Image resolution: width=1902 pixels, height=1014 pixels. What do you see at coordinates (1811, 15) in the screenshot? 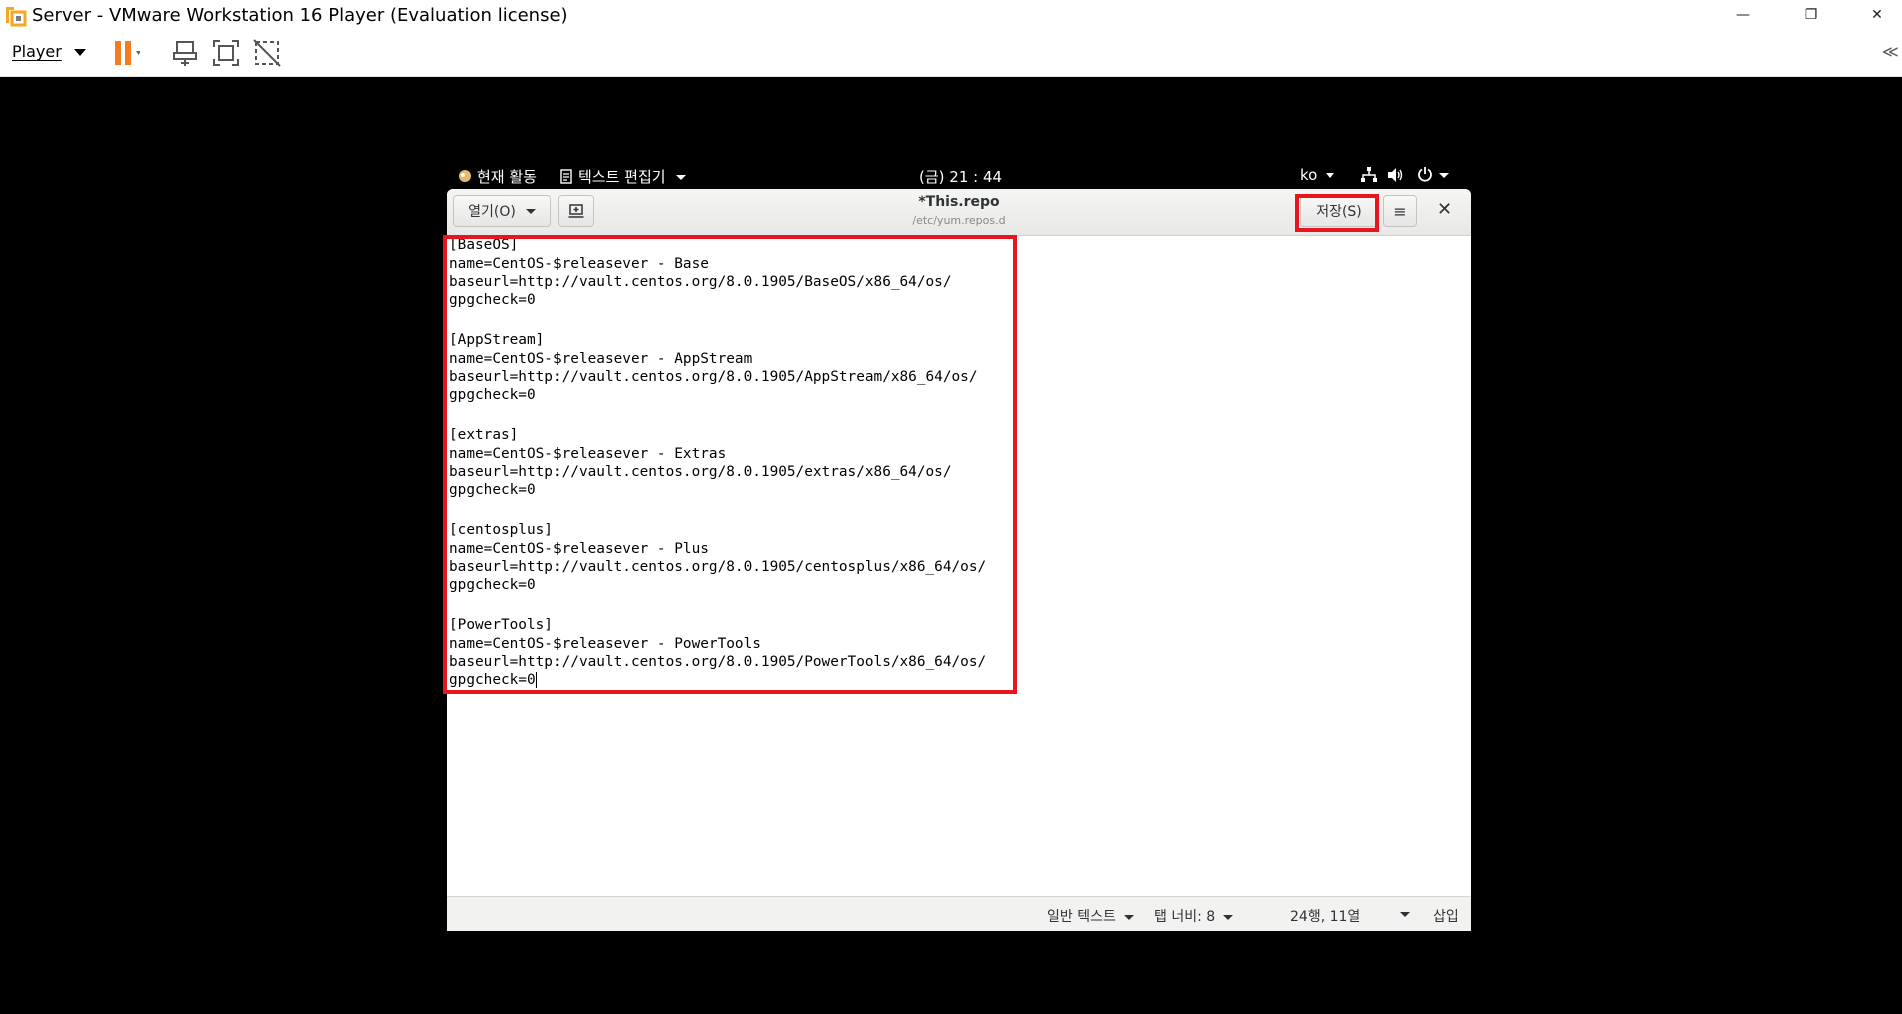
I see `restore-button: ❐` at bounding box center [1811, 15].